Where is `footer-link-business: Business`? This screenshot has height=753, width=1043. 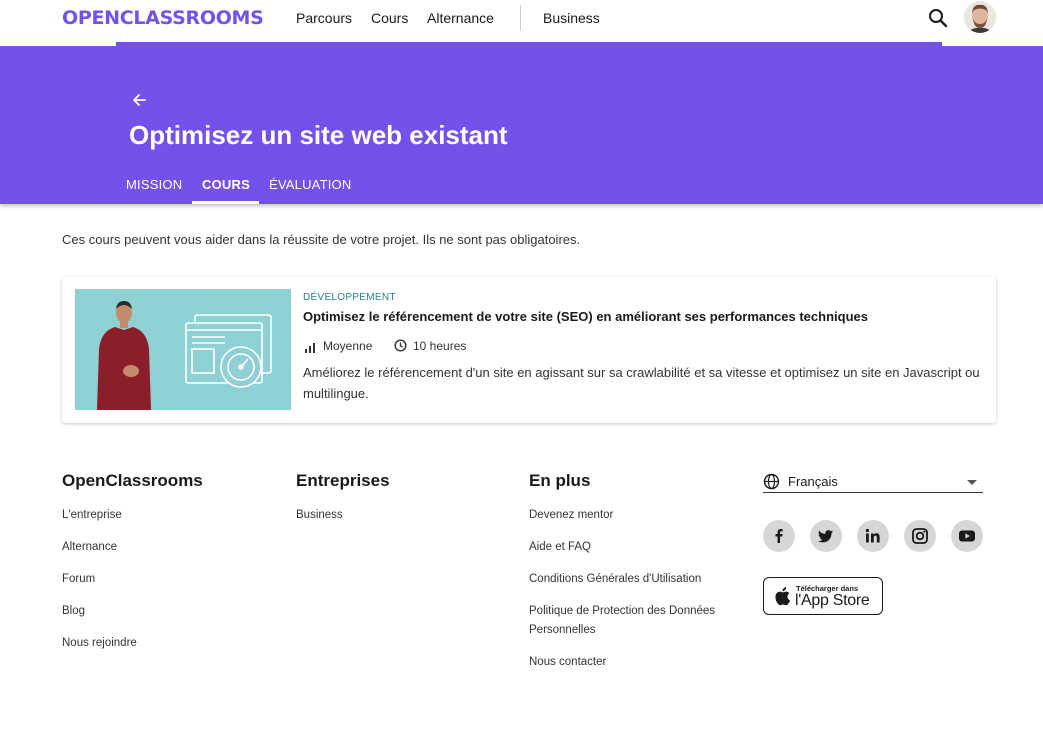
footer-link-business: Business is located at coordinates (319, 515).